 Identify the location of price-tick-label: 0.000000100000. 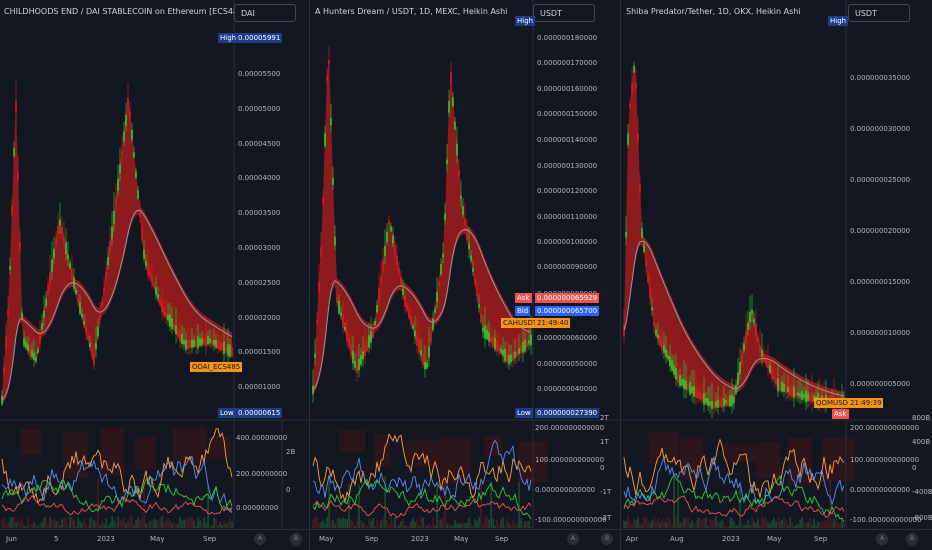
(567, 242).